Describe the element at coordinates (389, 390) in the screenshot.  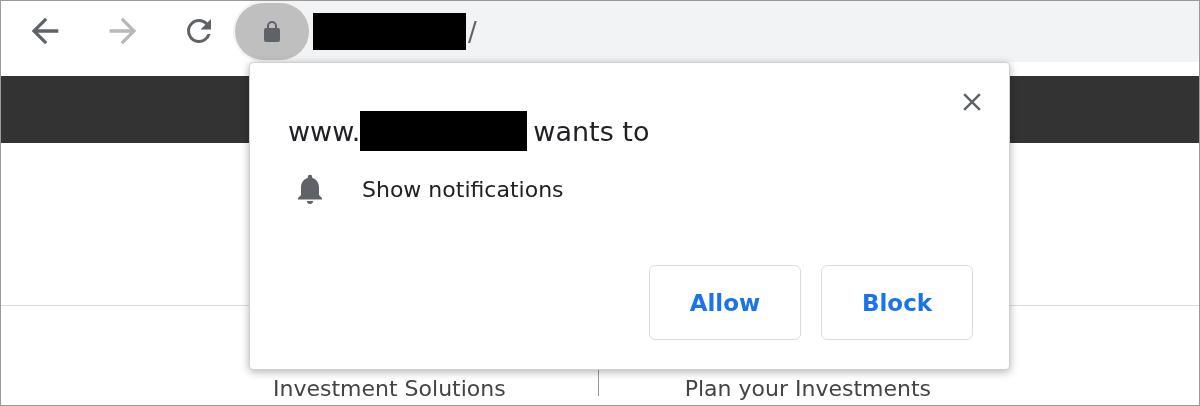
I see `nav-link: Investment Solutions` at that location.